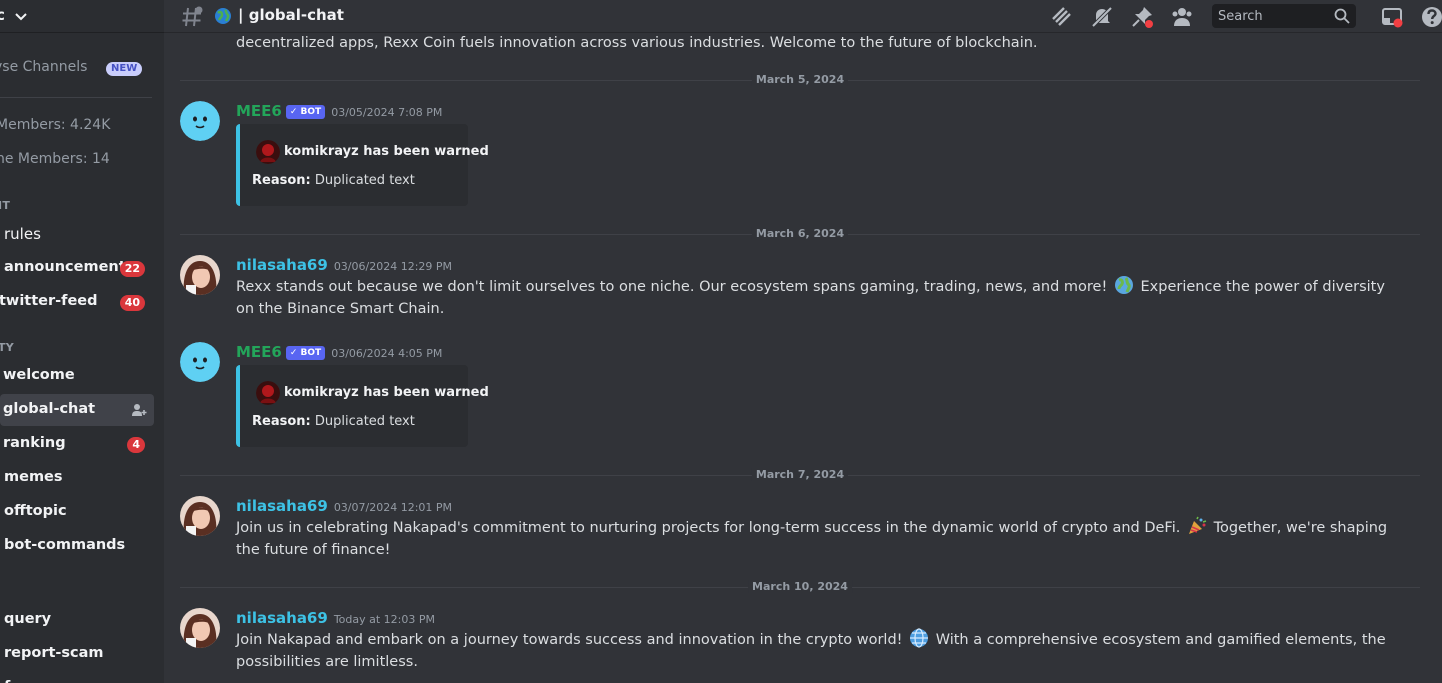  I want to click on sidebar-item-global-chat: global-chat, so click(77, 410).